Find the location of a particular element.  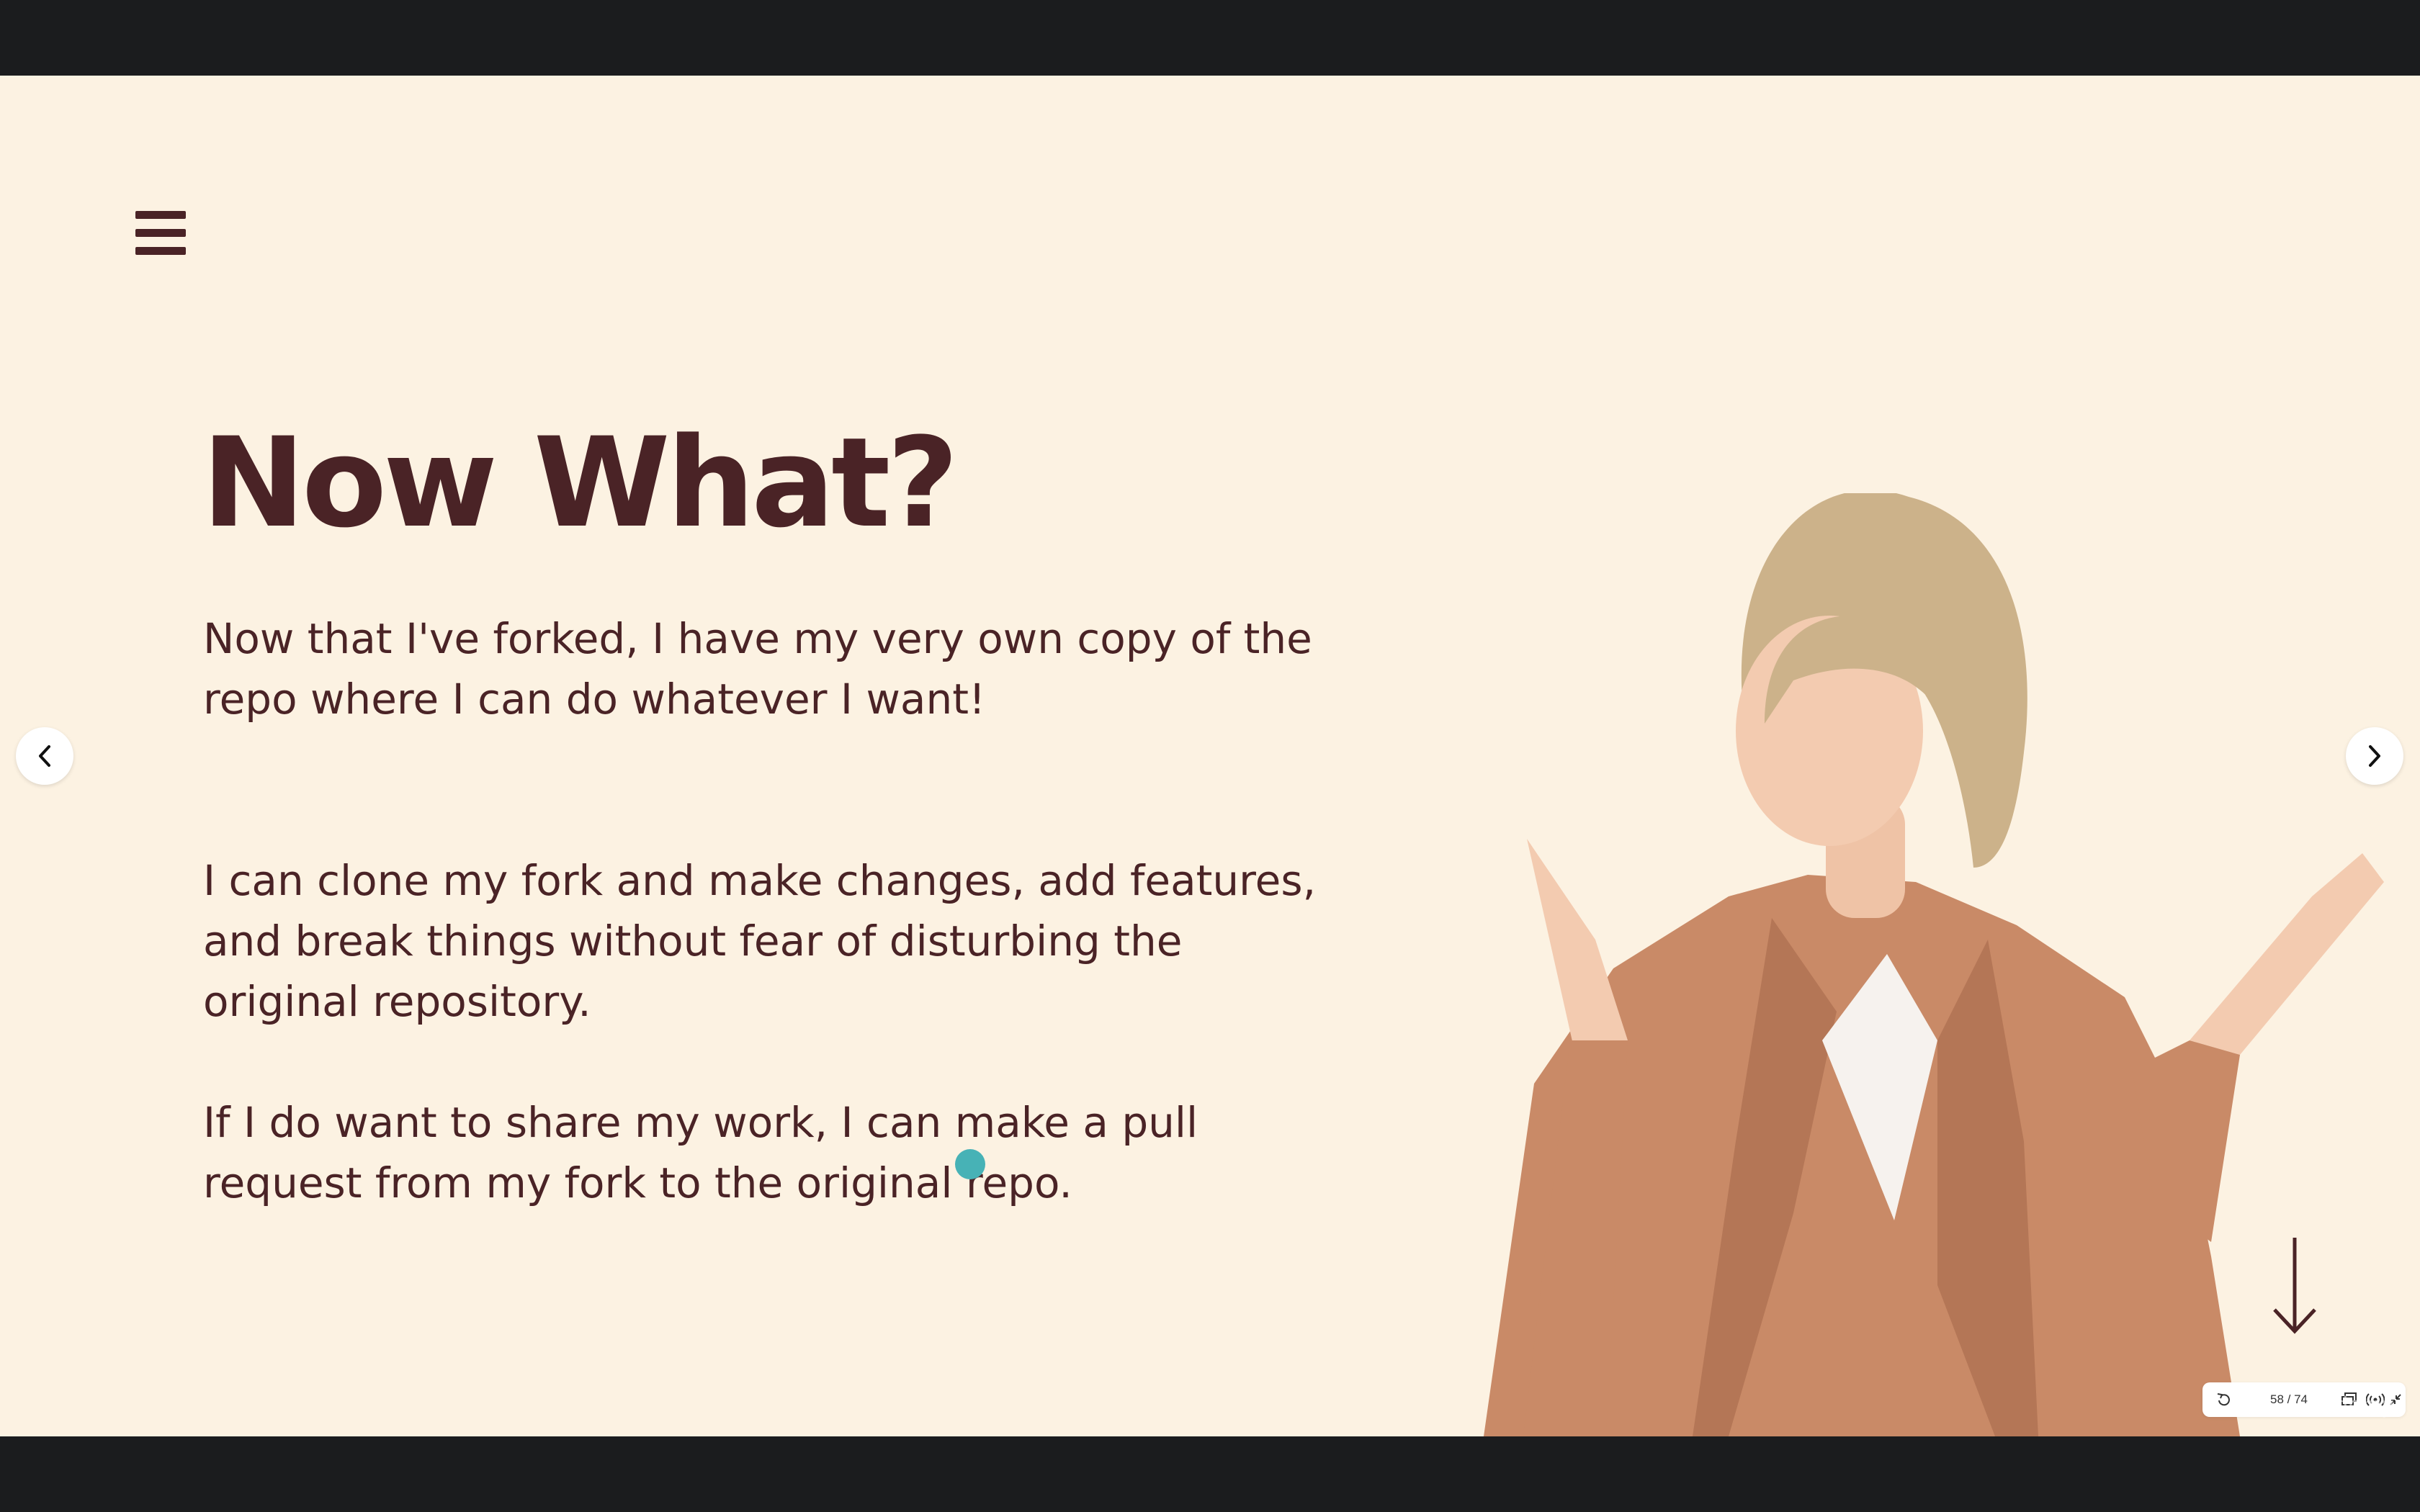

refresh-icon is located at coordinates (2223, 1399).